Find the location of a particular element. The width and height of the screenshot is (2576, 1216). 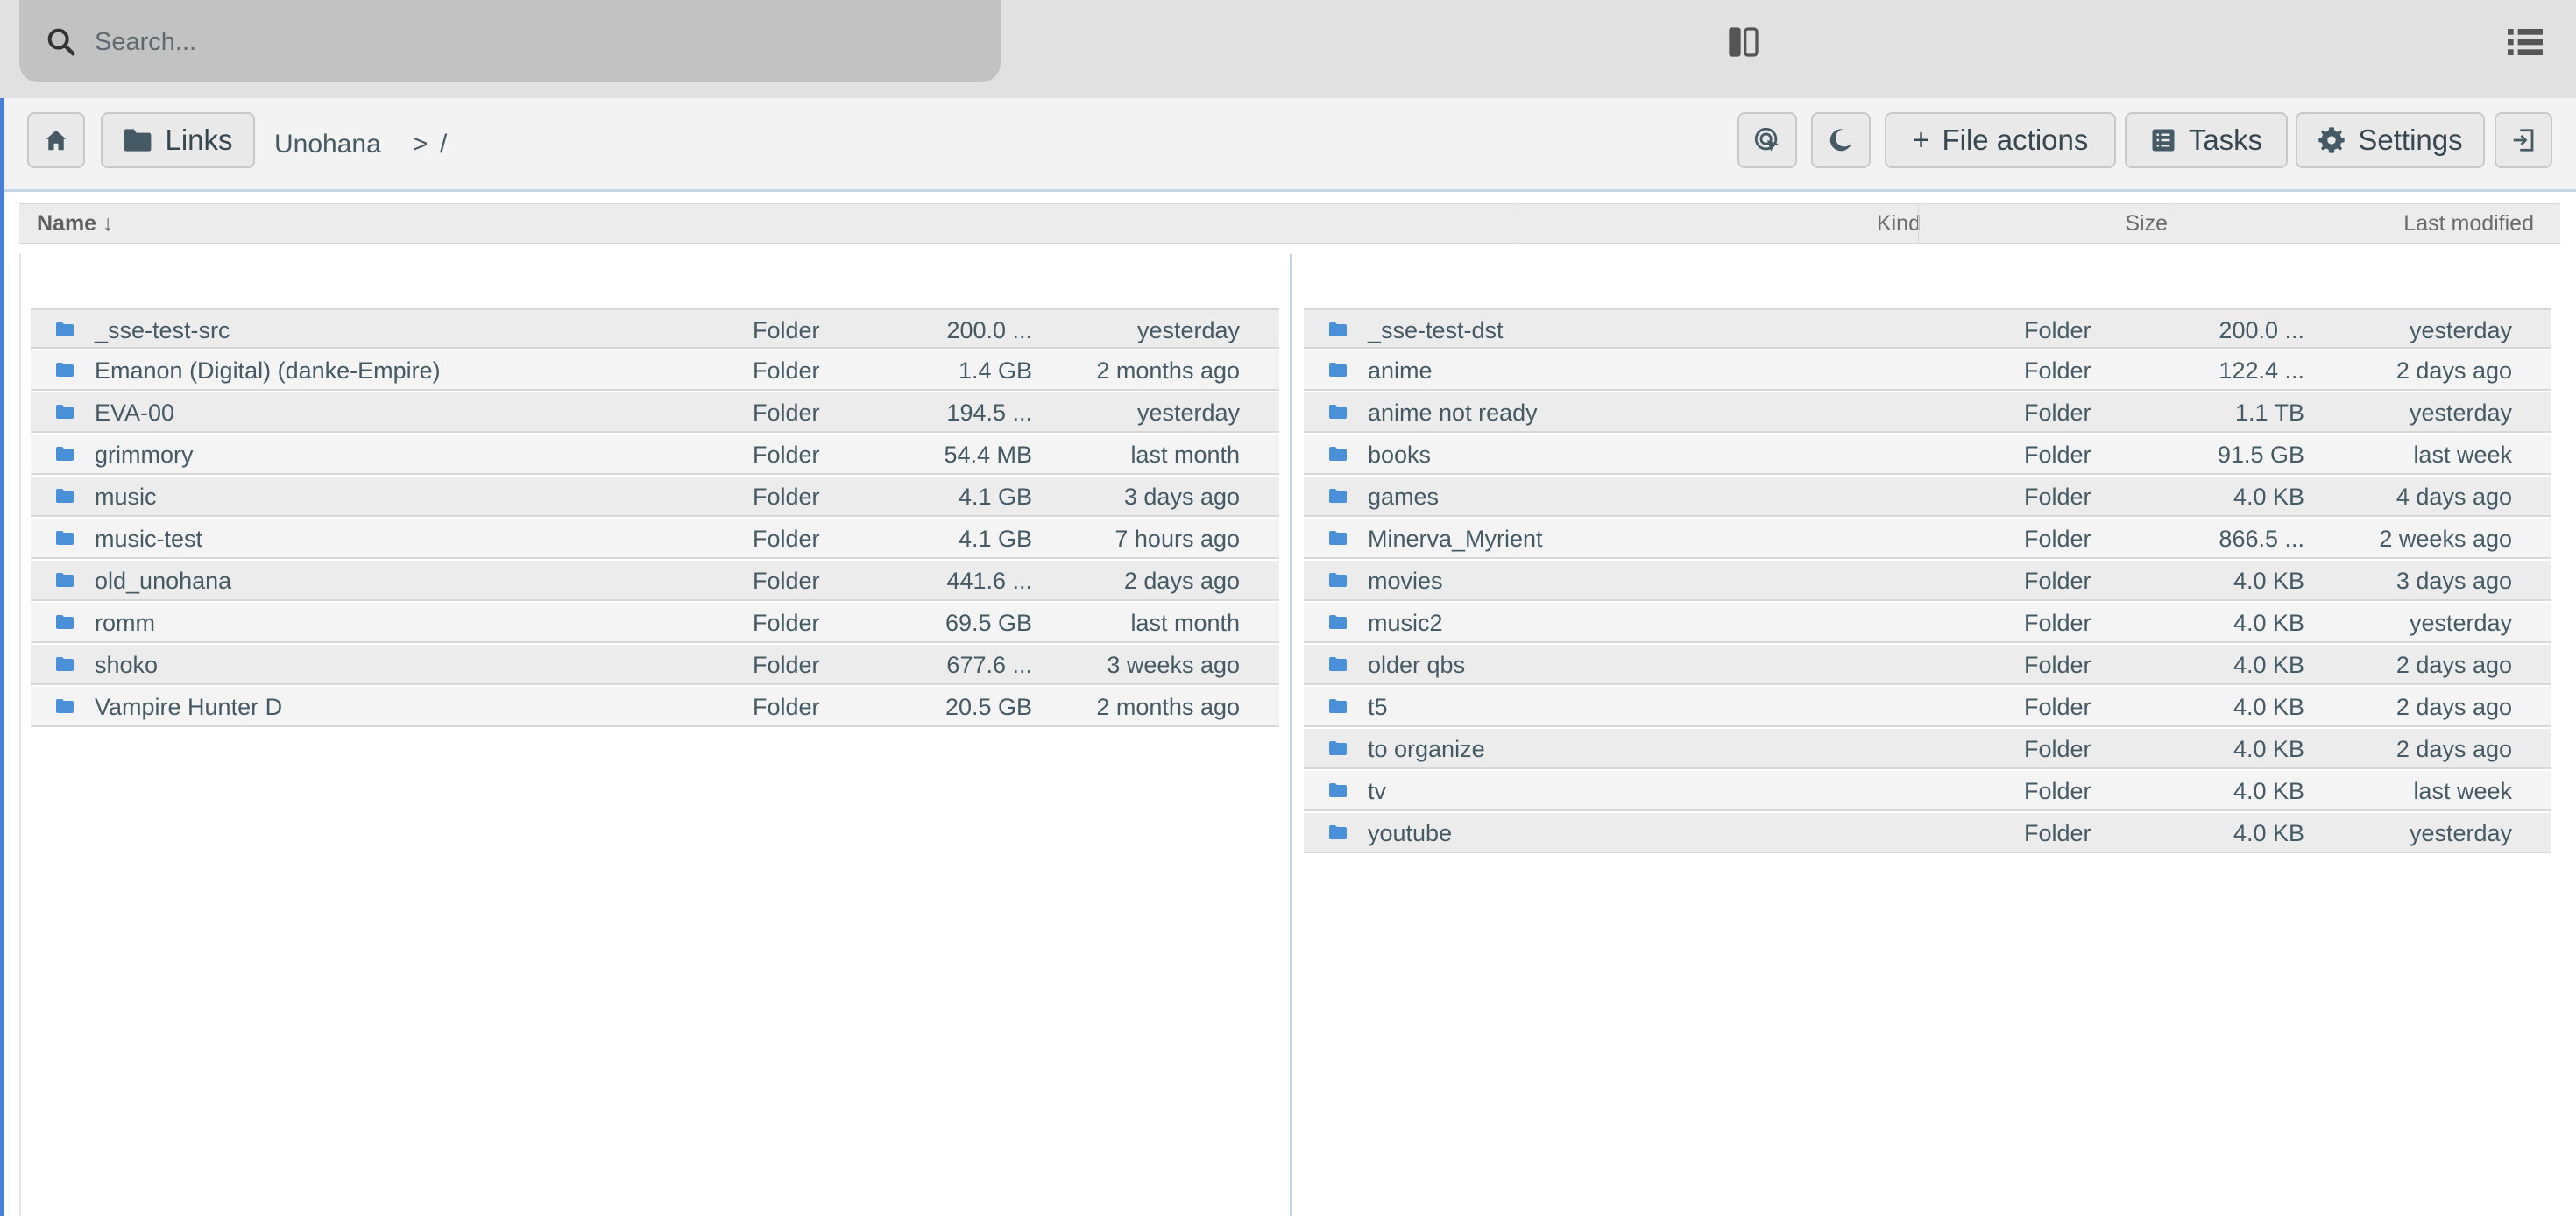

search-bar is located at coordinates (510, 41).